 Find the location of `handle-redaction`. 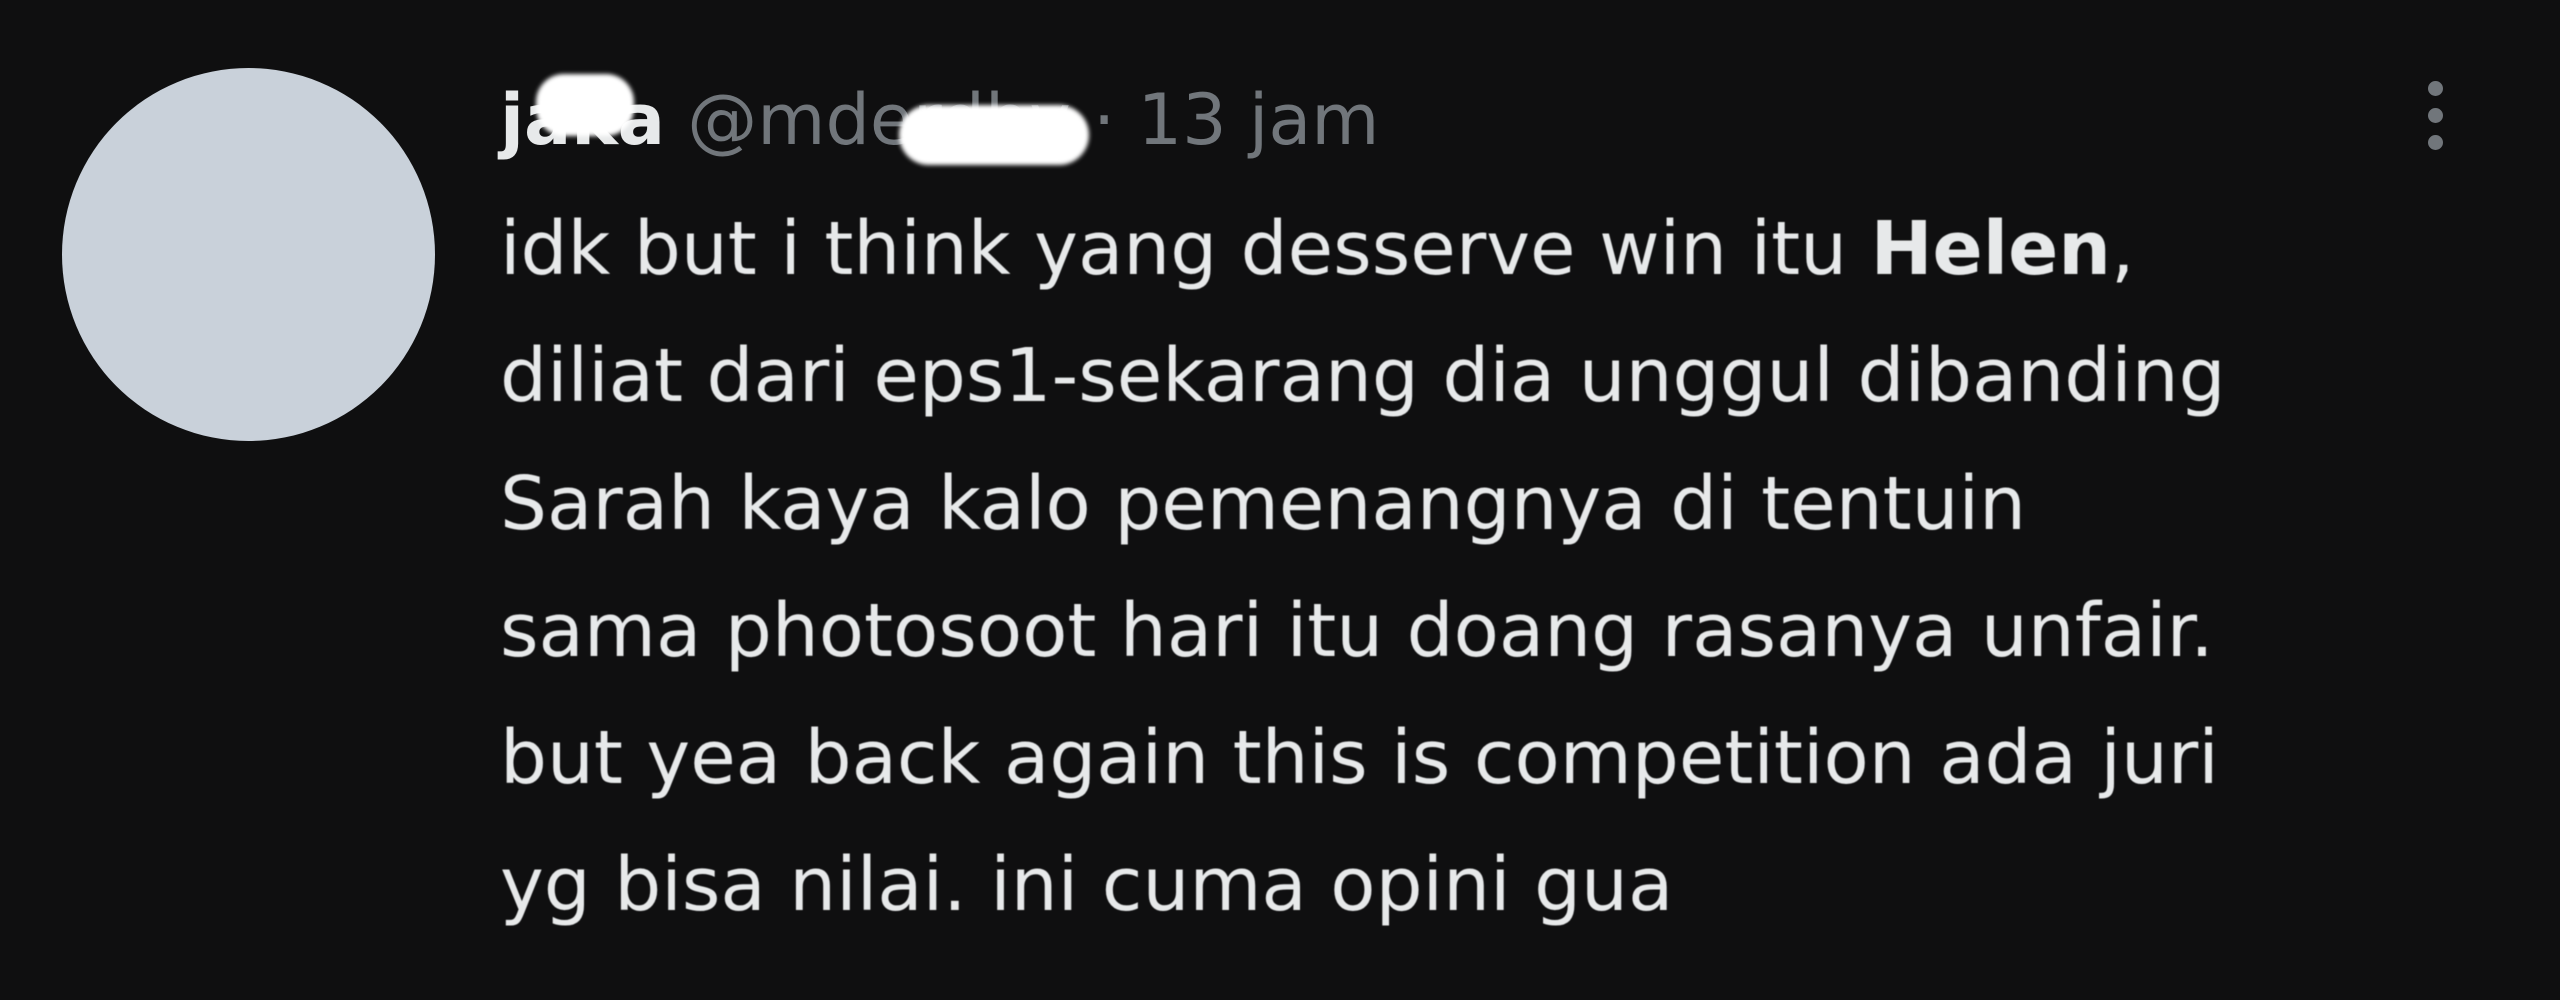

handle-redaction is located at coordinates (994, 135).